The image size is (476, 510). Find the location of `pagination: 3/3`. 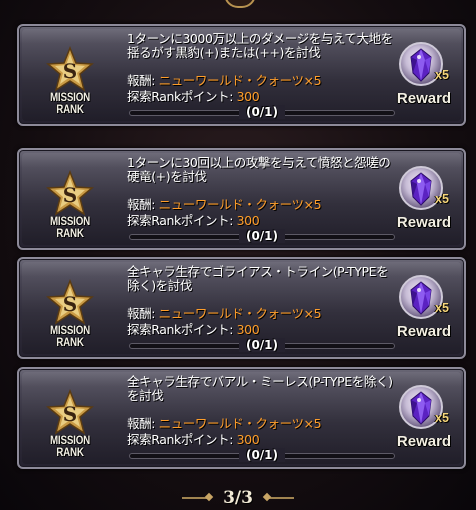

pagination: 3/3 is located at coordinates (238, 498).